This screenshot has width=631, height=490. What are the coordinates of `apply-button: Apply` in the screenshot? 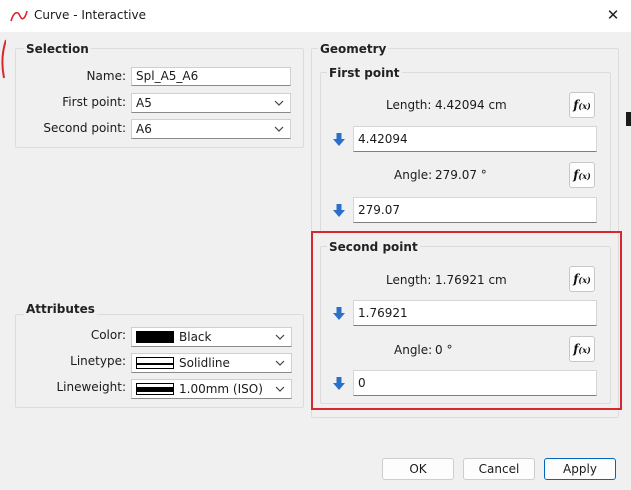 It's located at (580, 469).